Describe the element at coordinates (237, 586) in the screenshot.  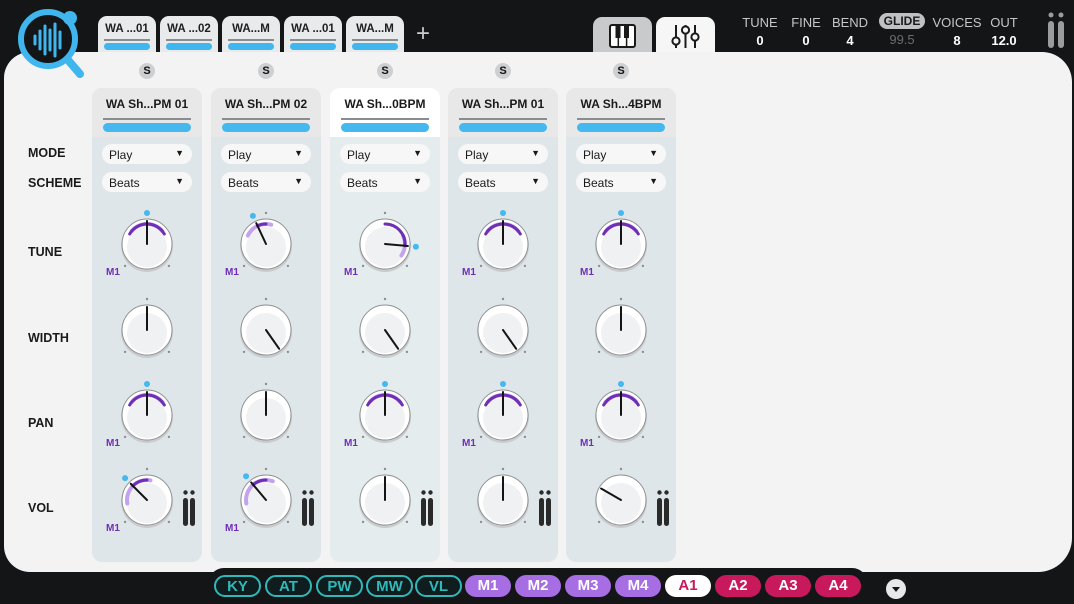
I see `mod-source-ky: KY` at that location.